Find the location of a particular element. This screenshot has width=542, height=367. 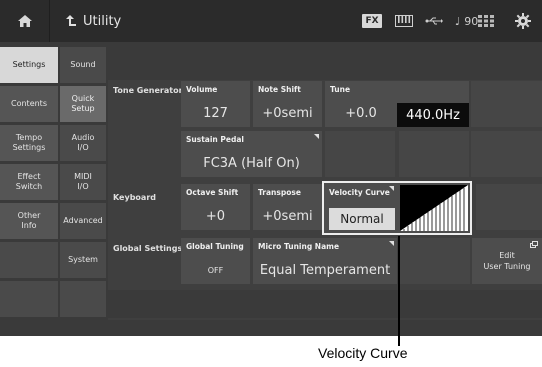

edit-user-tuning-label: Edit User Tuning is located at coordinates (507, 261).